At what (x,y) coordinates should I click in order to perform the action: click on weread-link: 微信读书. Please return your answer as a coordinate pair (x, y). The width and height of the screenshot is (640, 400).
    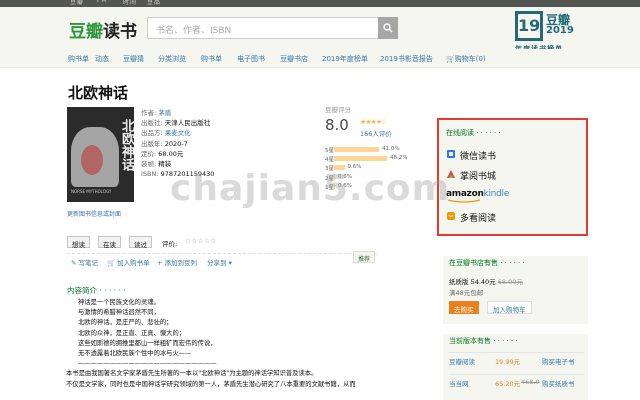
    Looking at the image, I should click on (515, 155).